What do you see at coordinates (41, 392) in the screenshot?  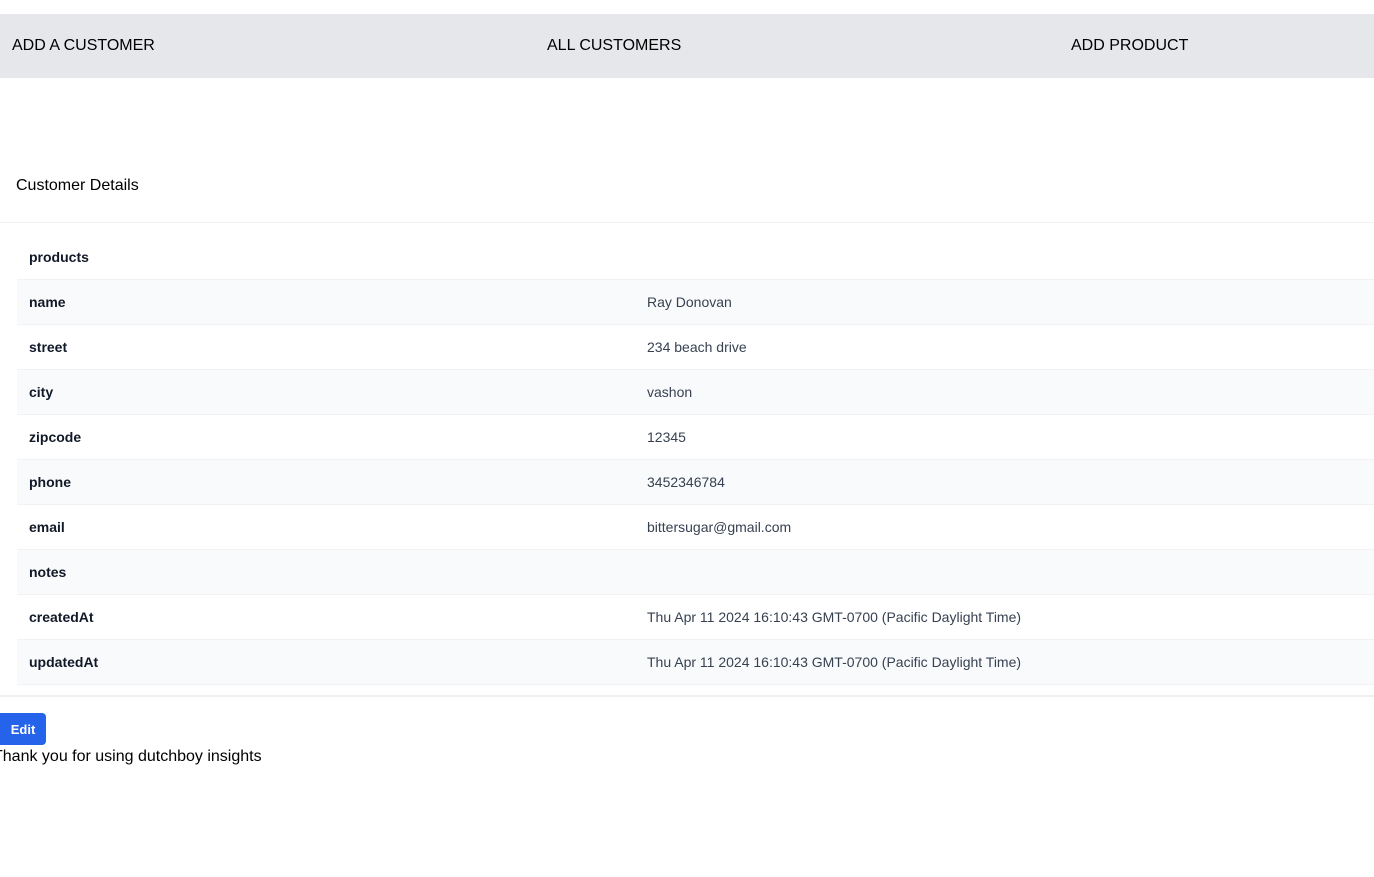 I see `detail-key: city` at bounding box center [41, 392].